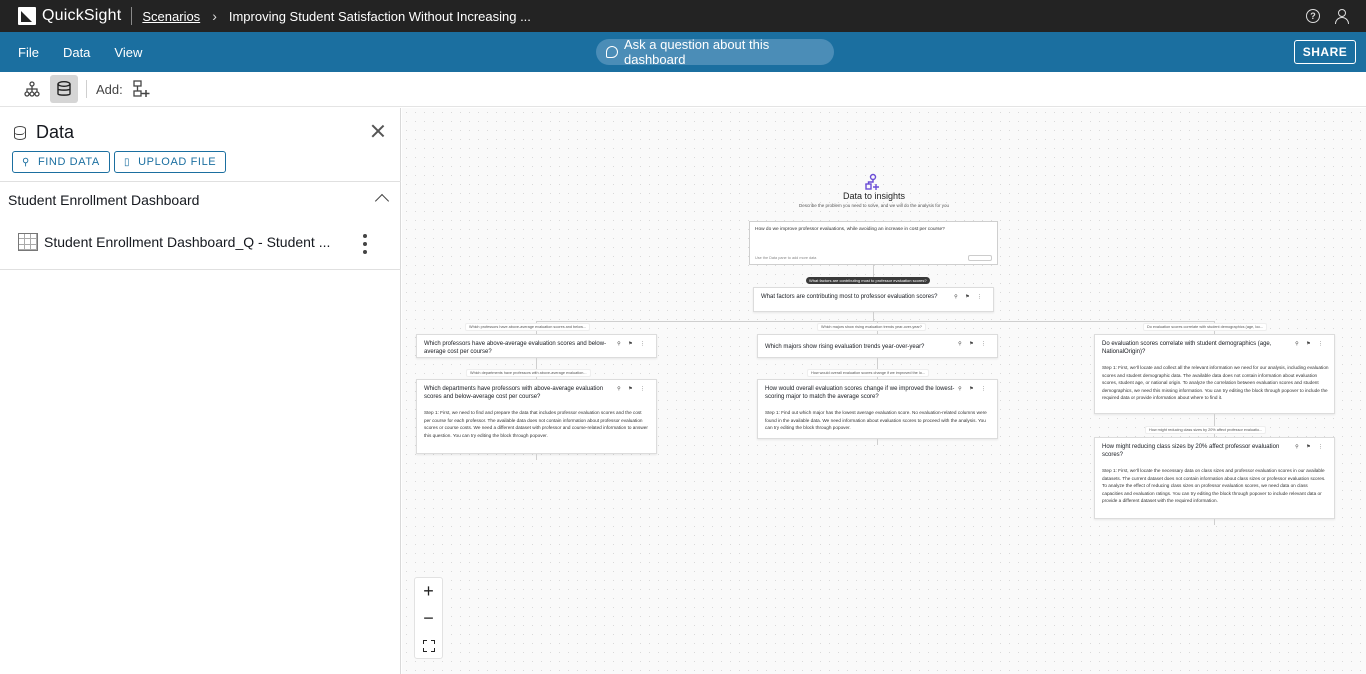 This screenshot has height=674, width=1366. I want to click on panel-title: Data, so click(55, 132).